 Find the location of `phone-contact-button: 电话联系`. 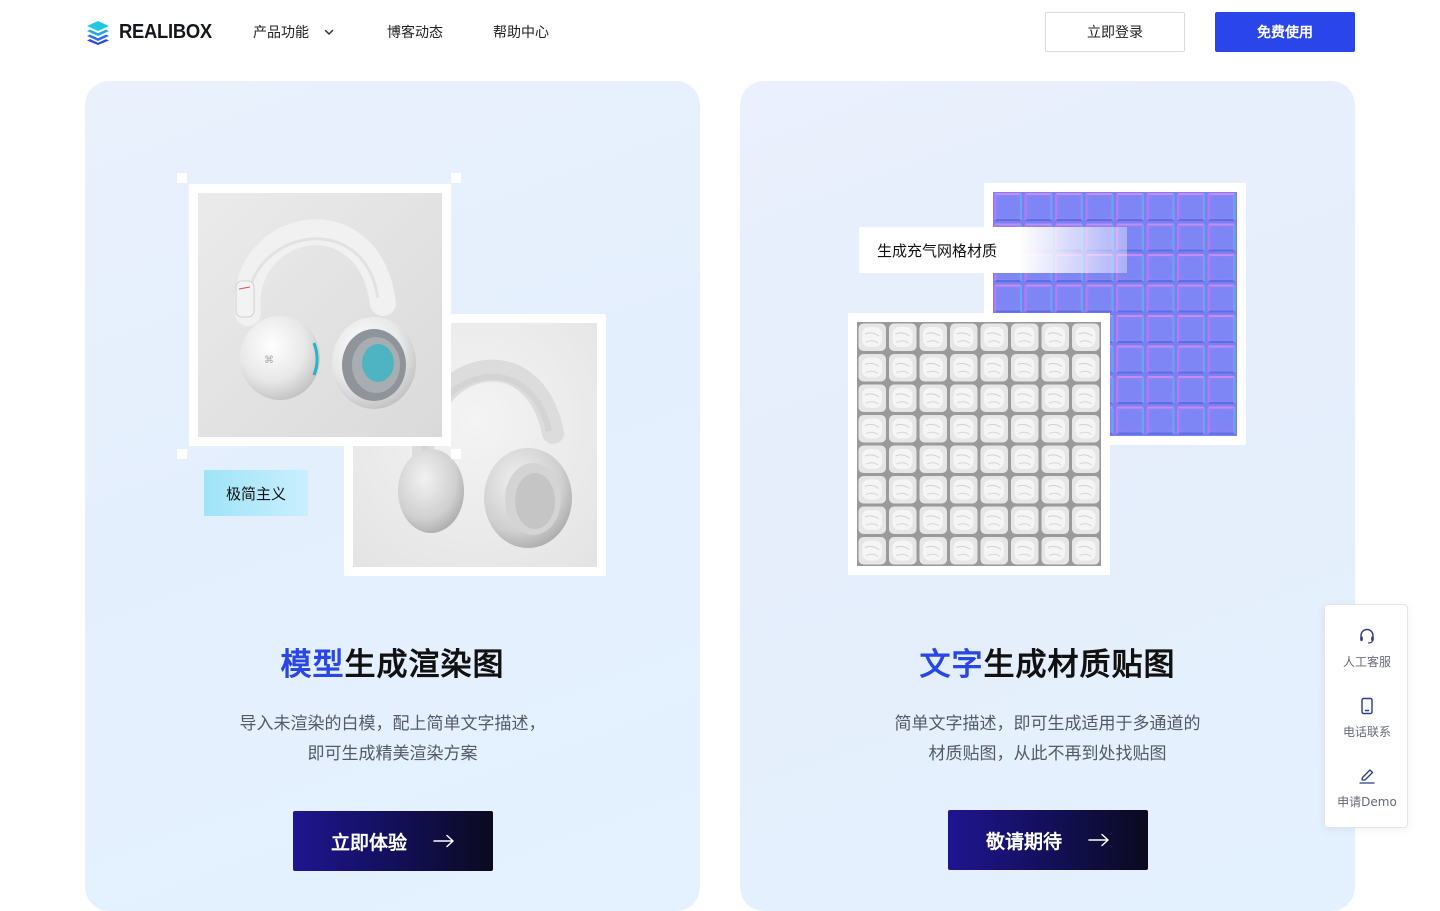

phone-contact-button: 电话联系 is located at coordinates (1367, 718).